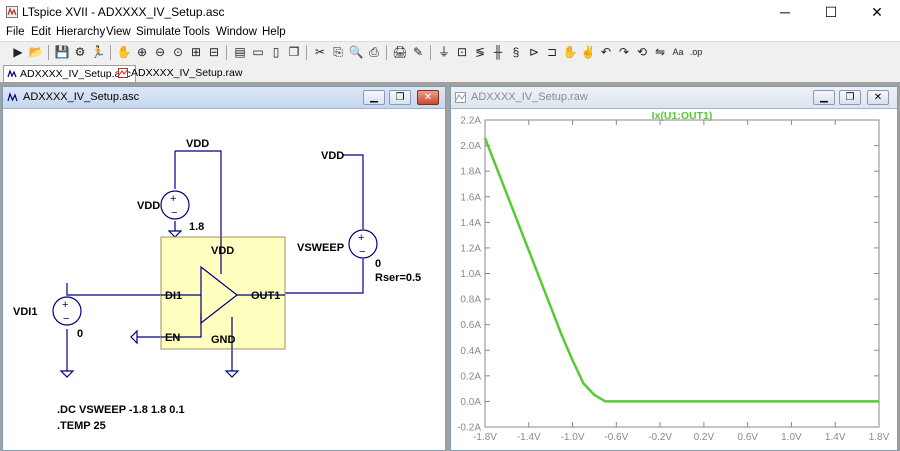  I want to click on copy-icon: ⎘, so click(338, 52).